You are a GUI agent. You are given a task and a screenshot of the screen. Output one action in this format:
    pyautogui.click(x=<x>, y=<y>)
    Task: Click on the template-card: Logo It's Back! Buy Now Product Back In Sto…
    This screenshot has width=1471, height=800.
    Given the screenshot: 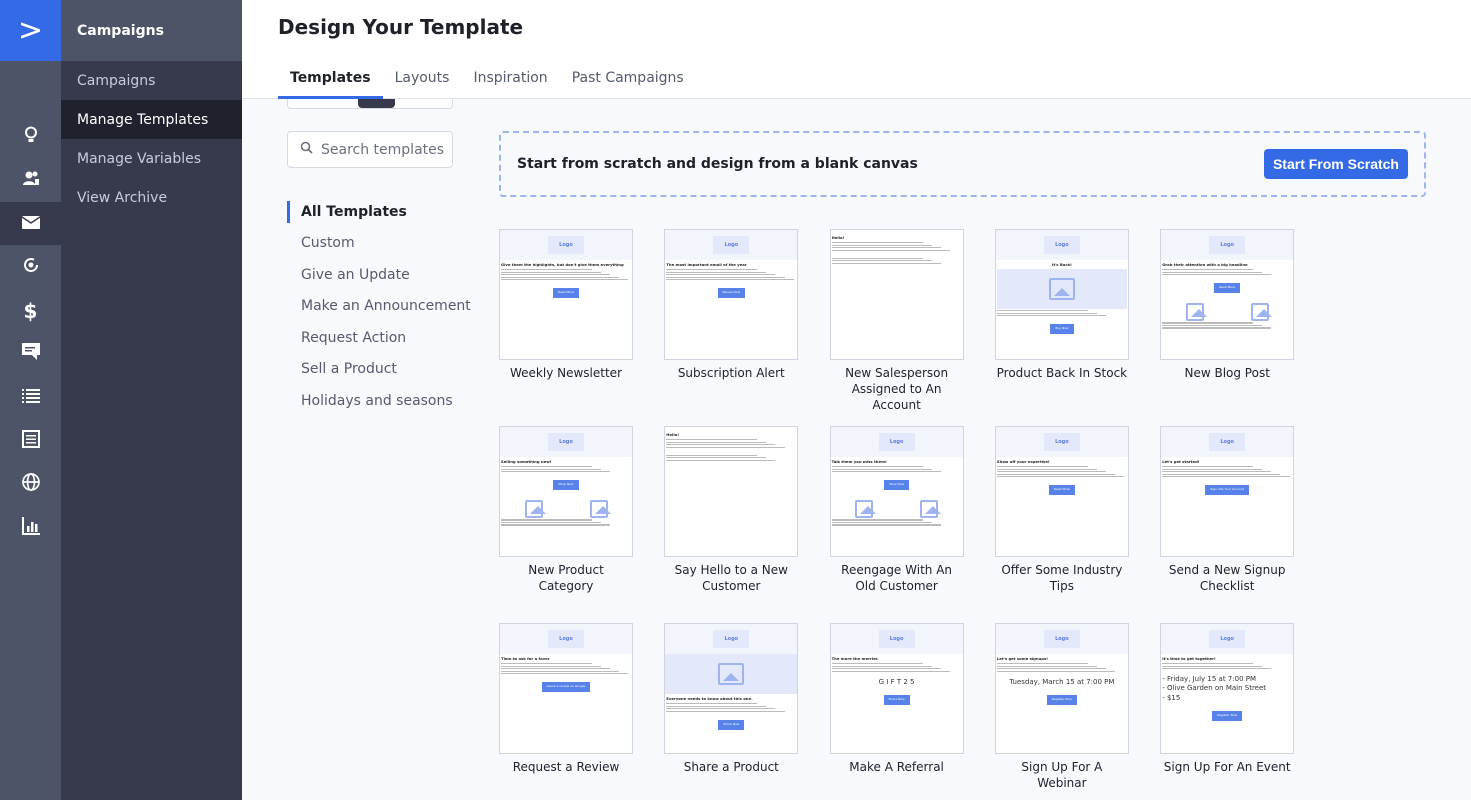 What is the action you would take?
    pyautogui.click(x=1061, y=305)
    